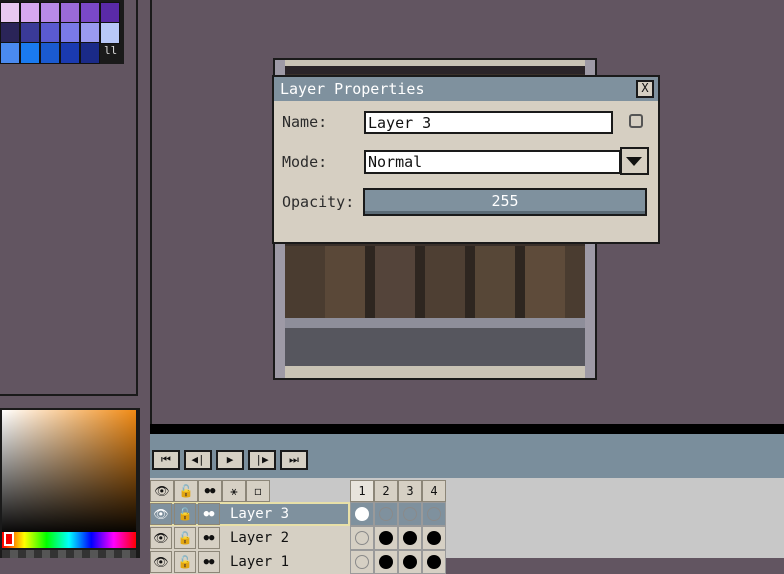 This screenshot has width=784, height=574. I want to click on sprite-rail, so click(435, 323).